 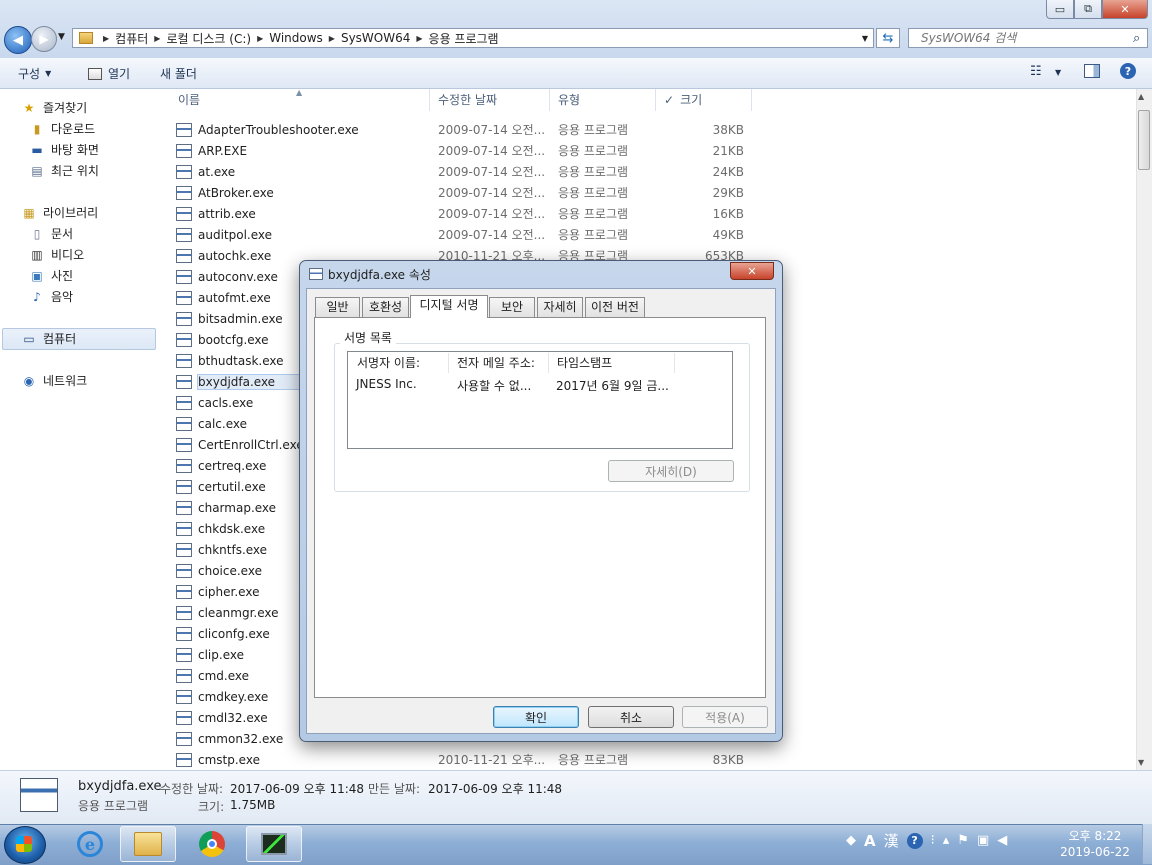 What do you see at coordinates (212, 844) in the screenshot?
I see `taskbar-chrome` at bounding box center [212, 844].